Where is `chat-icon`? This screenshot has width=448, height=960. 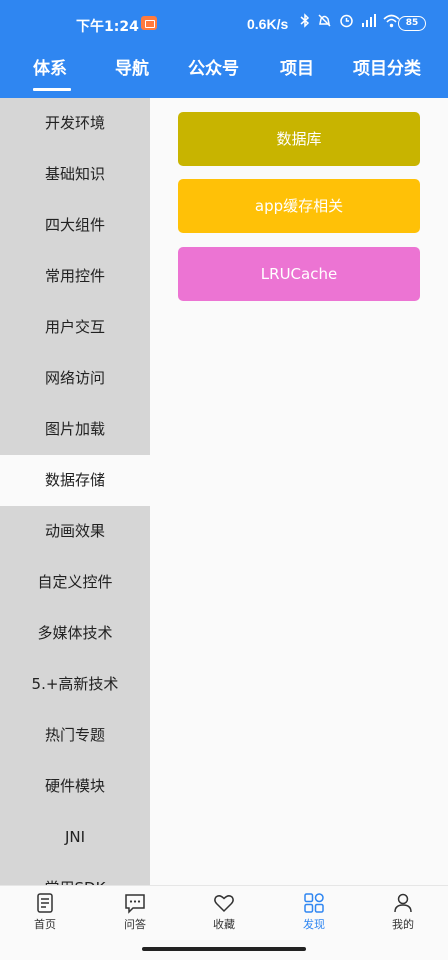
chat-icon is located at coordinates (135, 904).